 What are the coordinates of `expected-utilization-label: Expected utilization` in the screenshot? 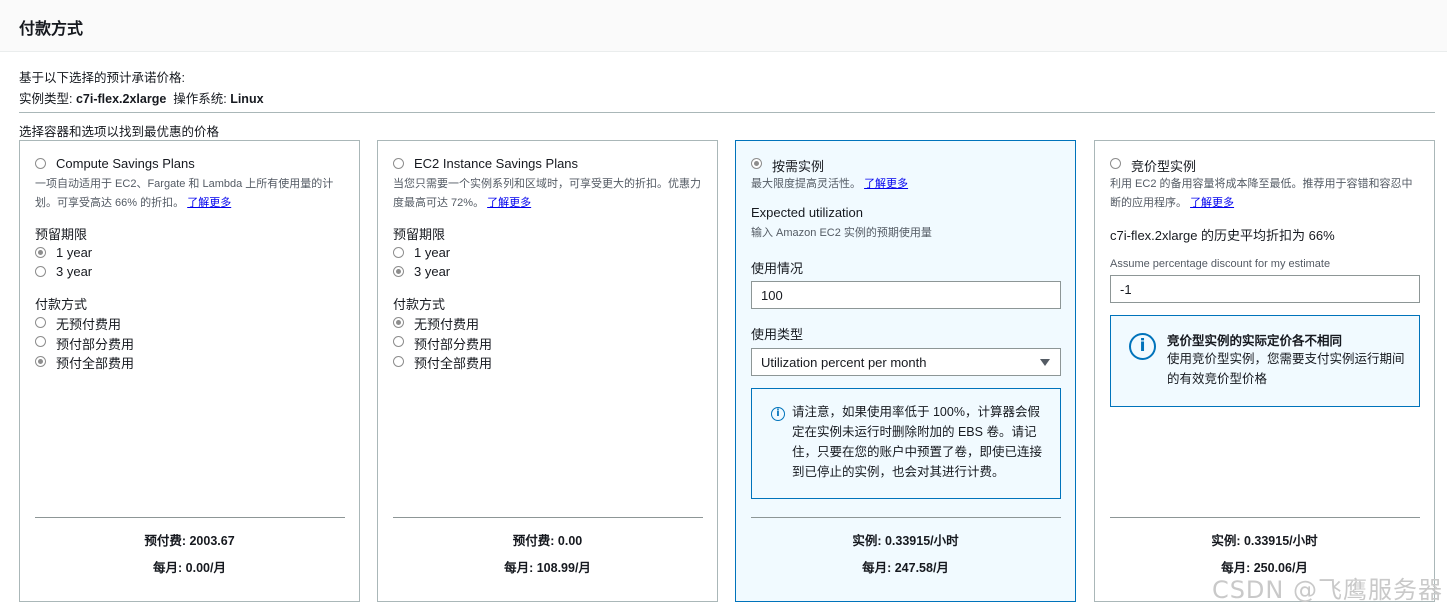 It's located at (807, 212).